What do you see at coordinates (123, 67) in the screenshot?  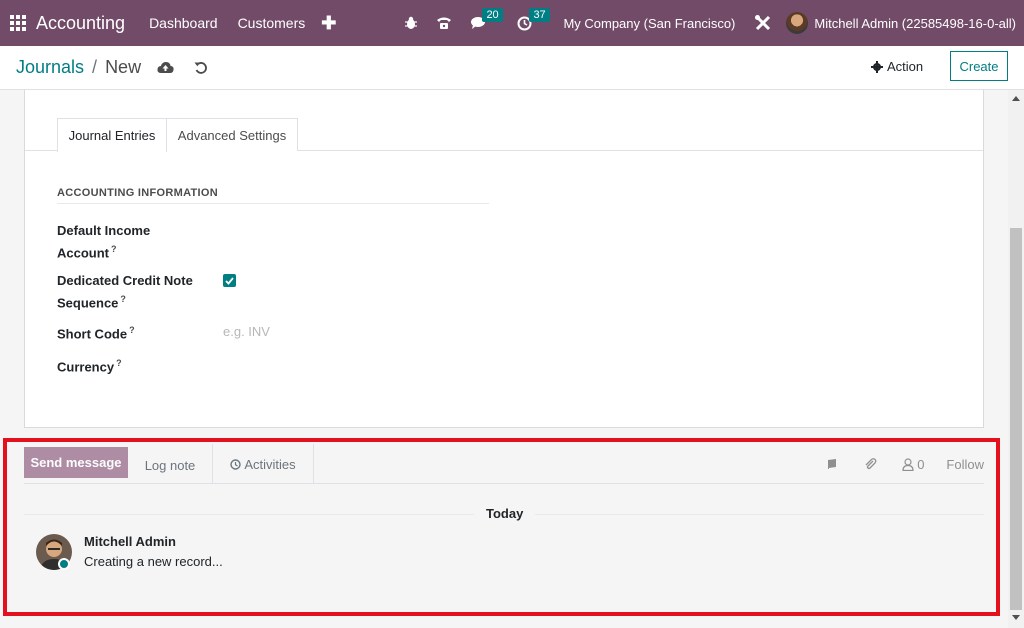 I see `breadcrumb-current: New` at bounding box center [123, 67].